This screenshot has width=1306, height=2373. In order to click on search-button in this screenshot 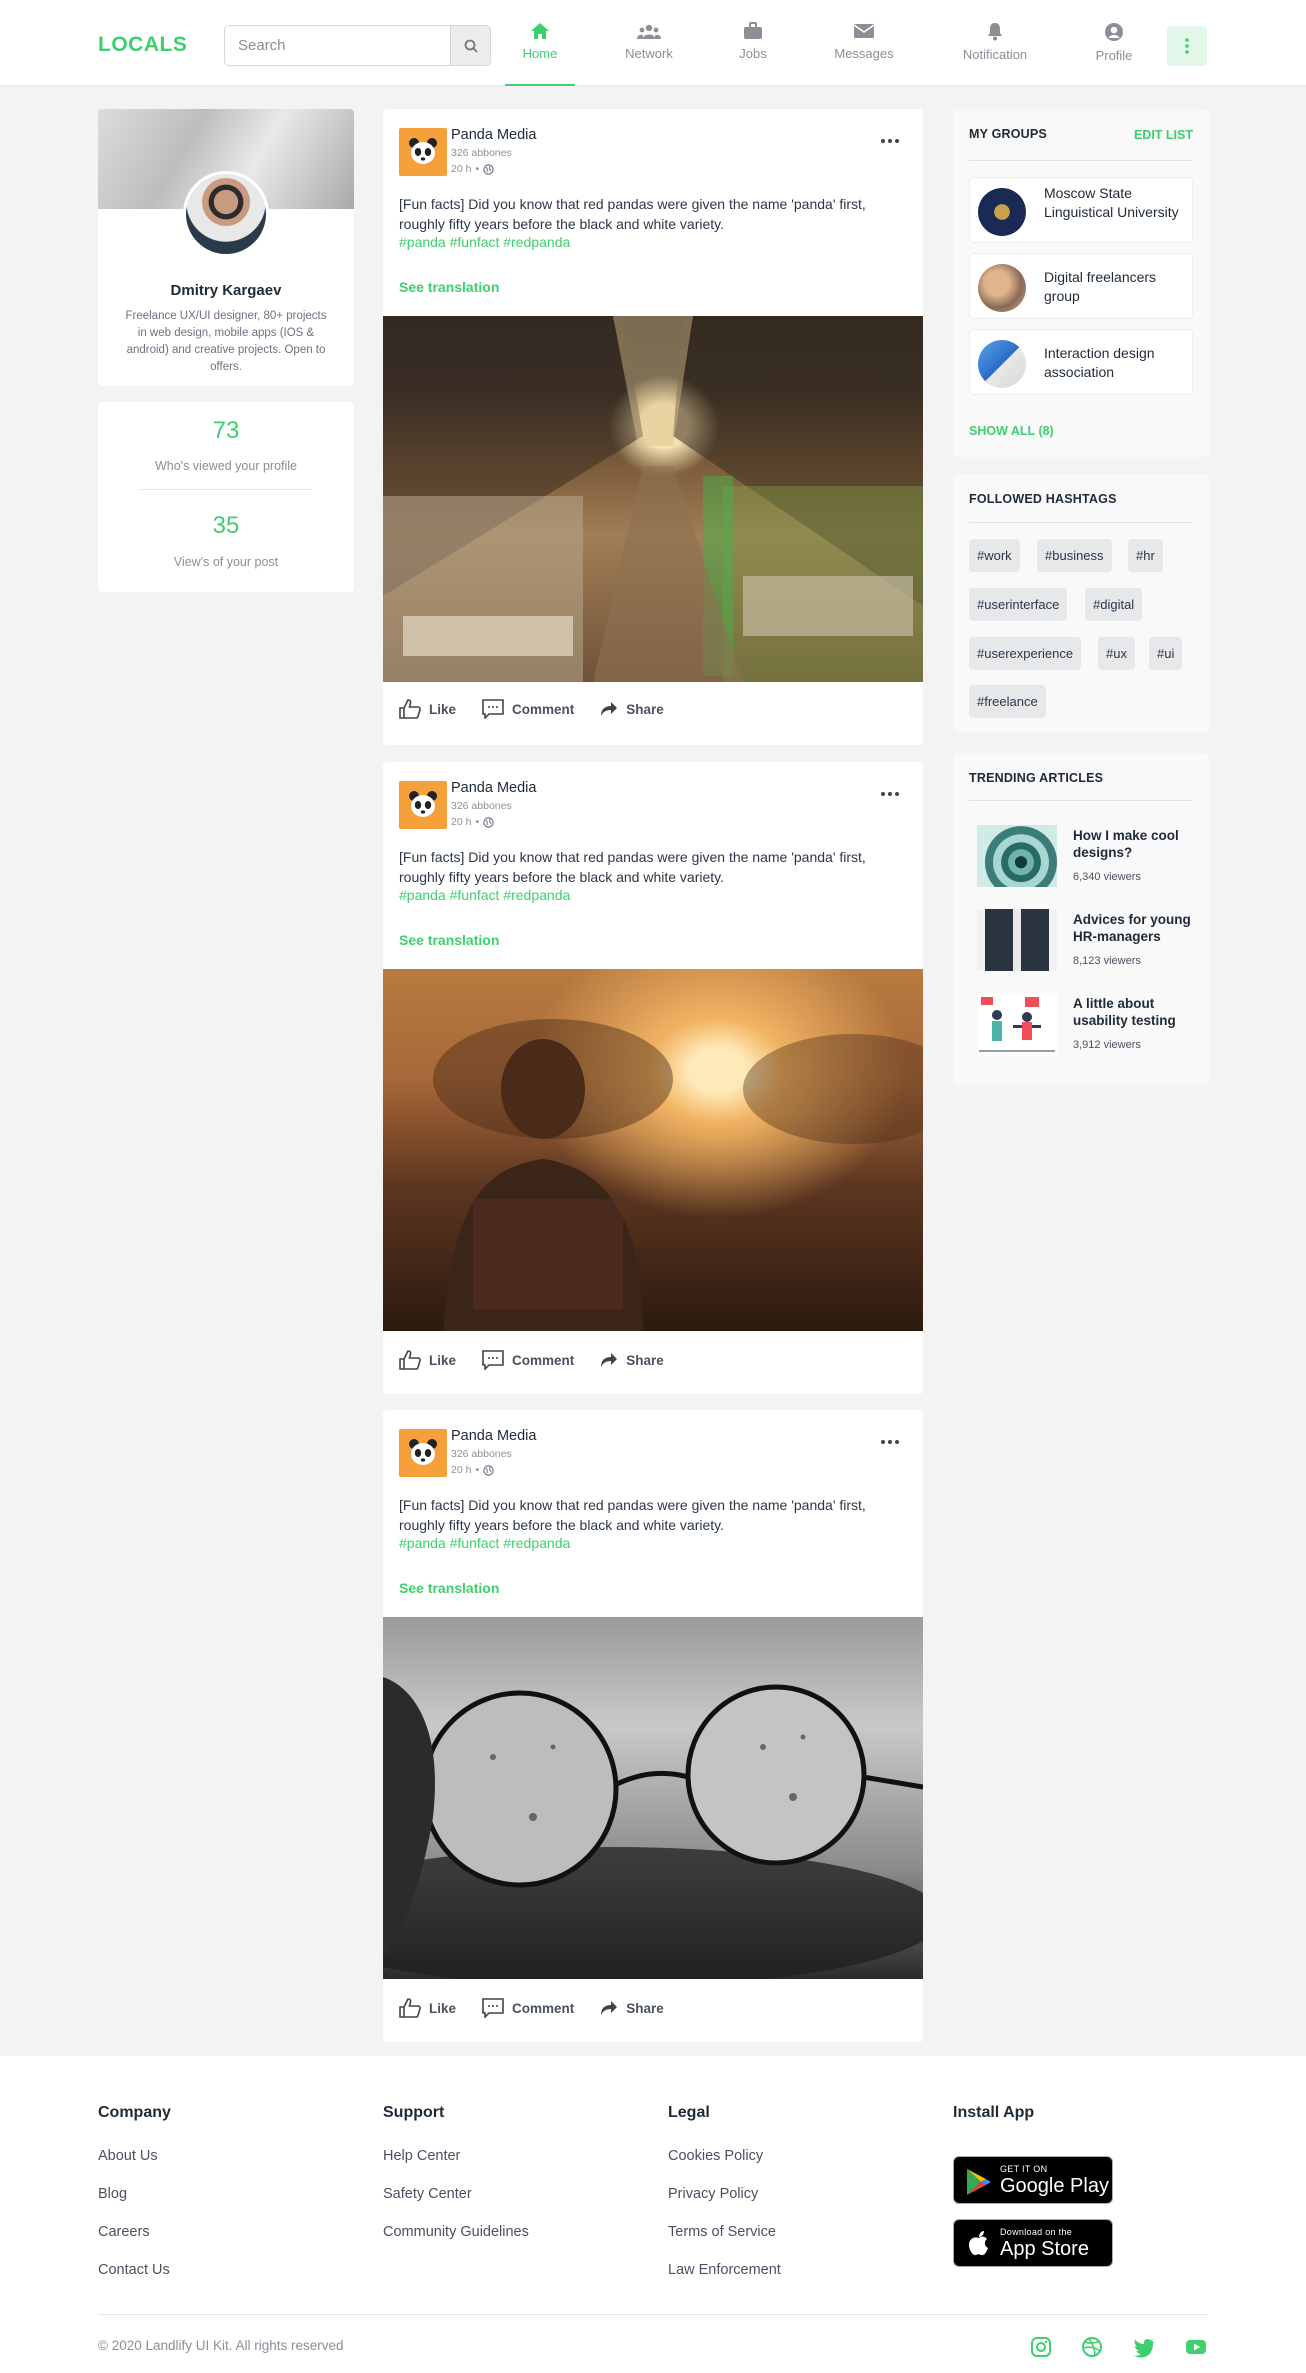, I will do `click(470, 45)`.